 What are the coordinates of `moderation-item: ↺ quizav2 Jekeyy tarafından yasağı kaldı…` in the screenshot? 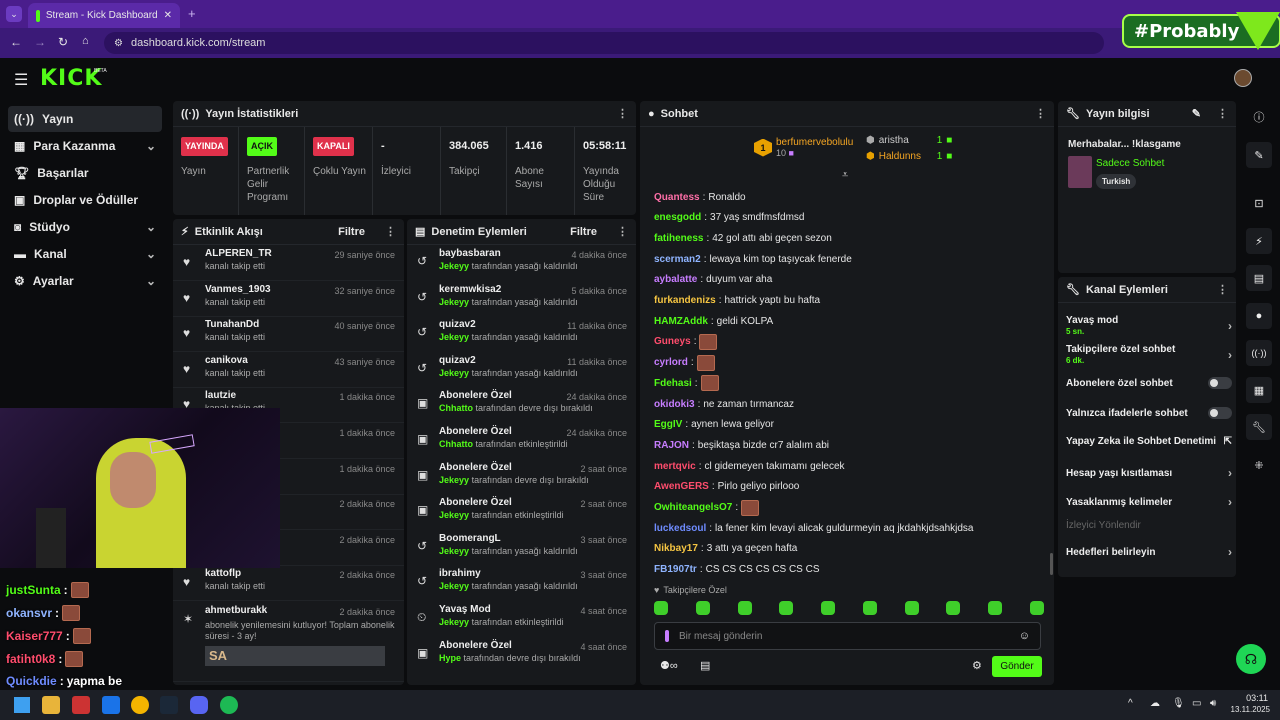 It's located at (521, 370).